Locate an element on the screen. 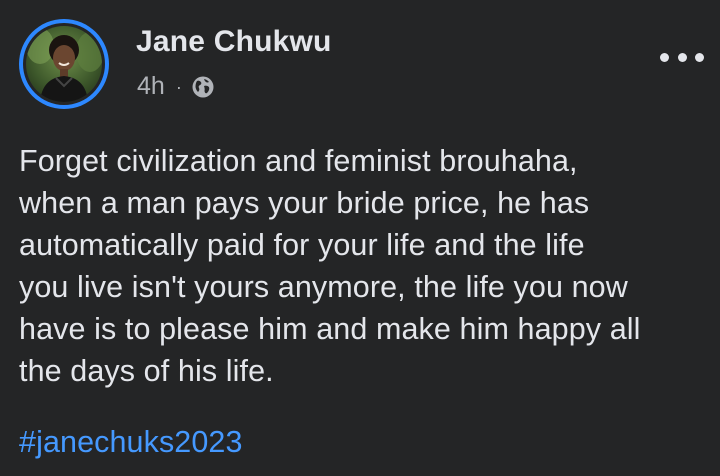  more-options-icon is located at coordinates (682, 57).